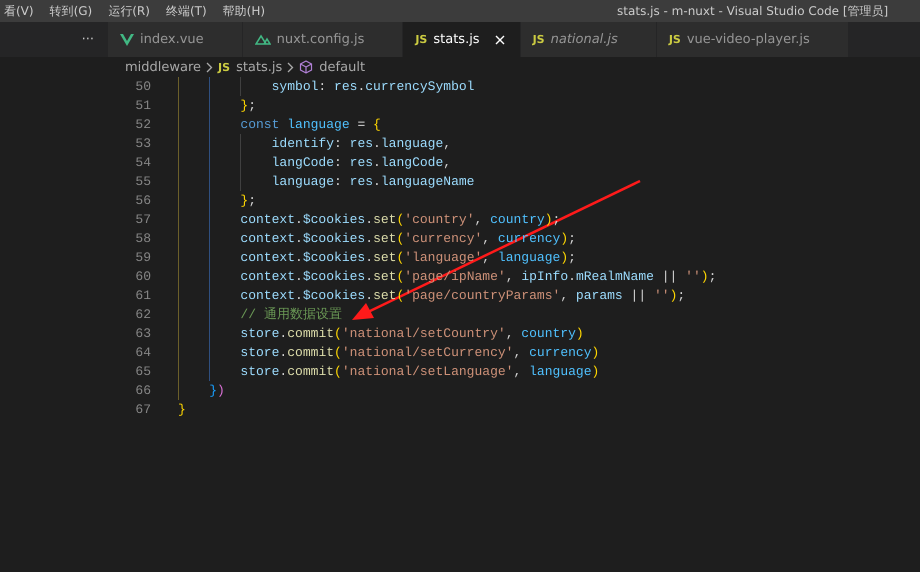 The width and height of the screenshot is (920, 572). Describe the element at coordinates (323, 39) in the screenshot. I see `editor-tab: nuxt.config.js` at that location.